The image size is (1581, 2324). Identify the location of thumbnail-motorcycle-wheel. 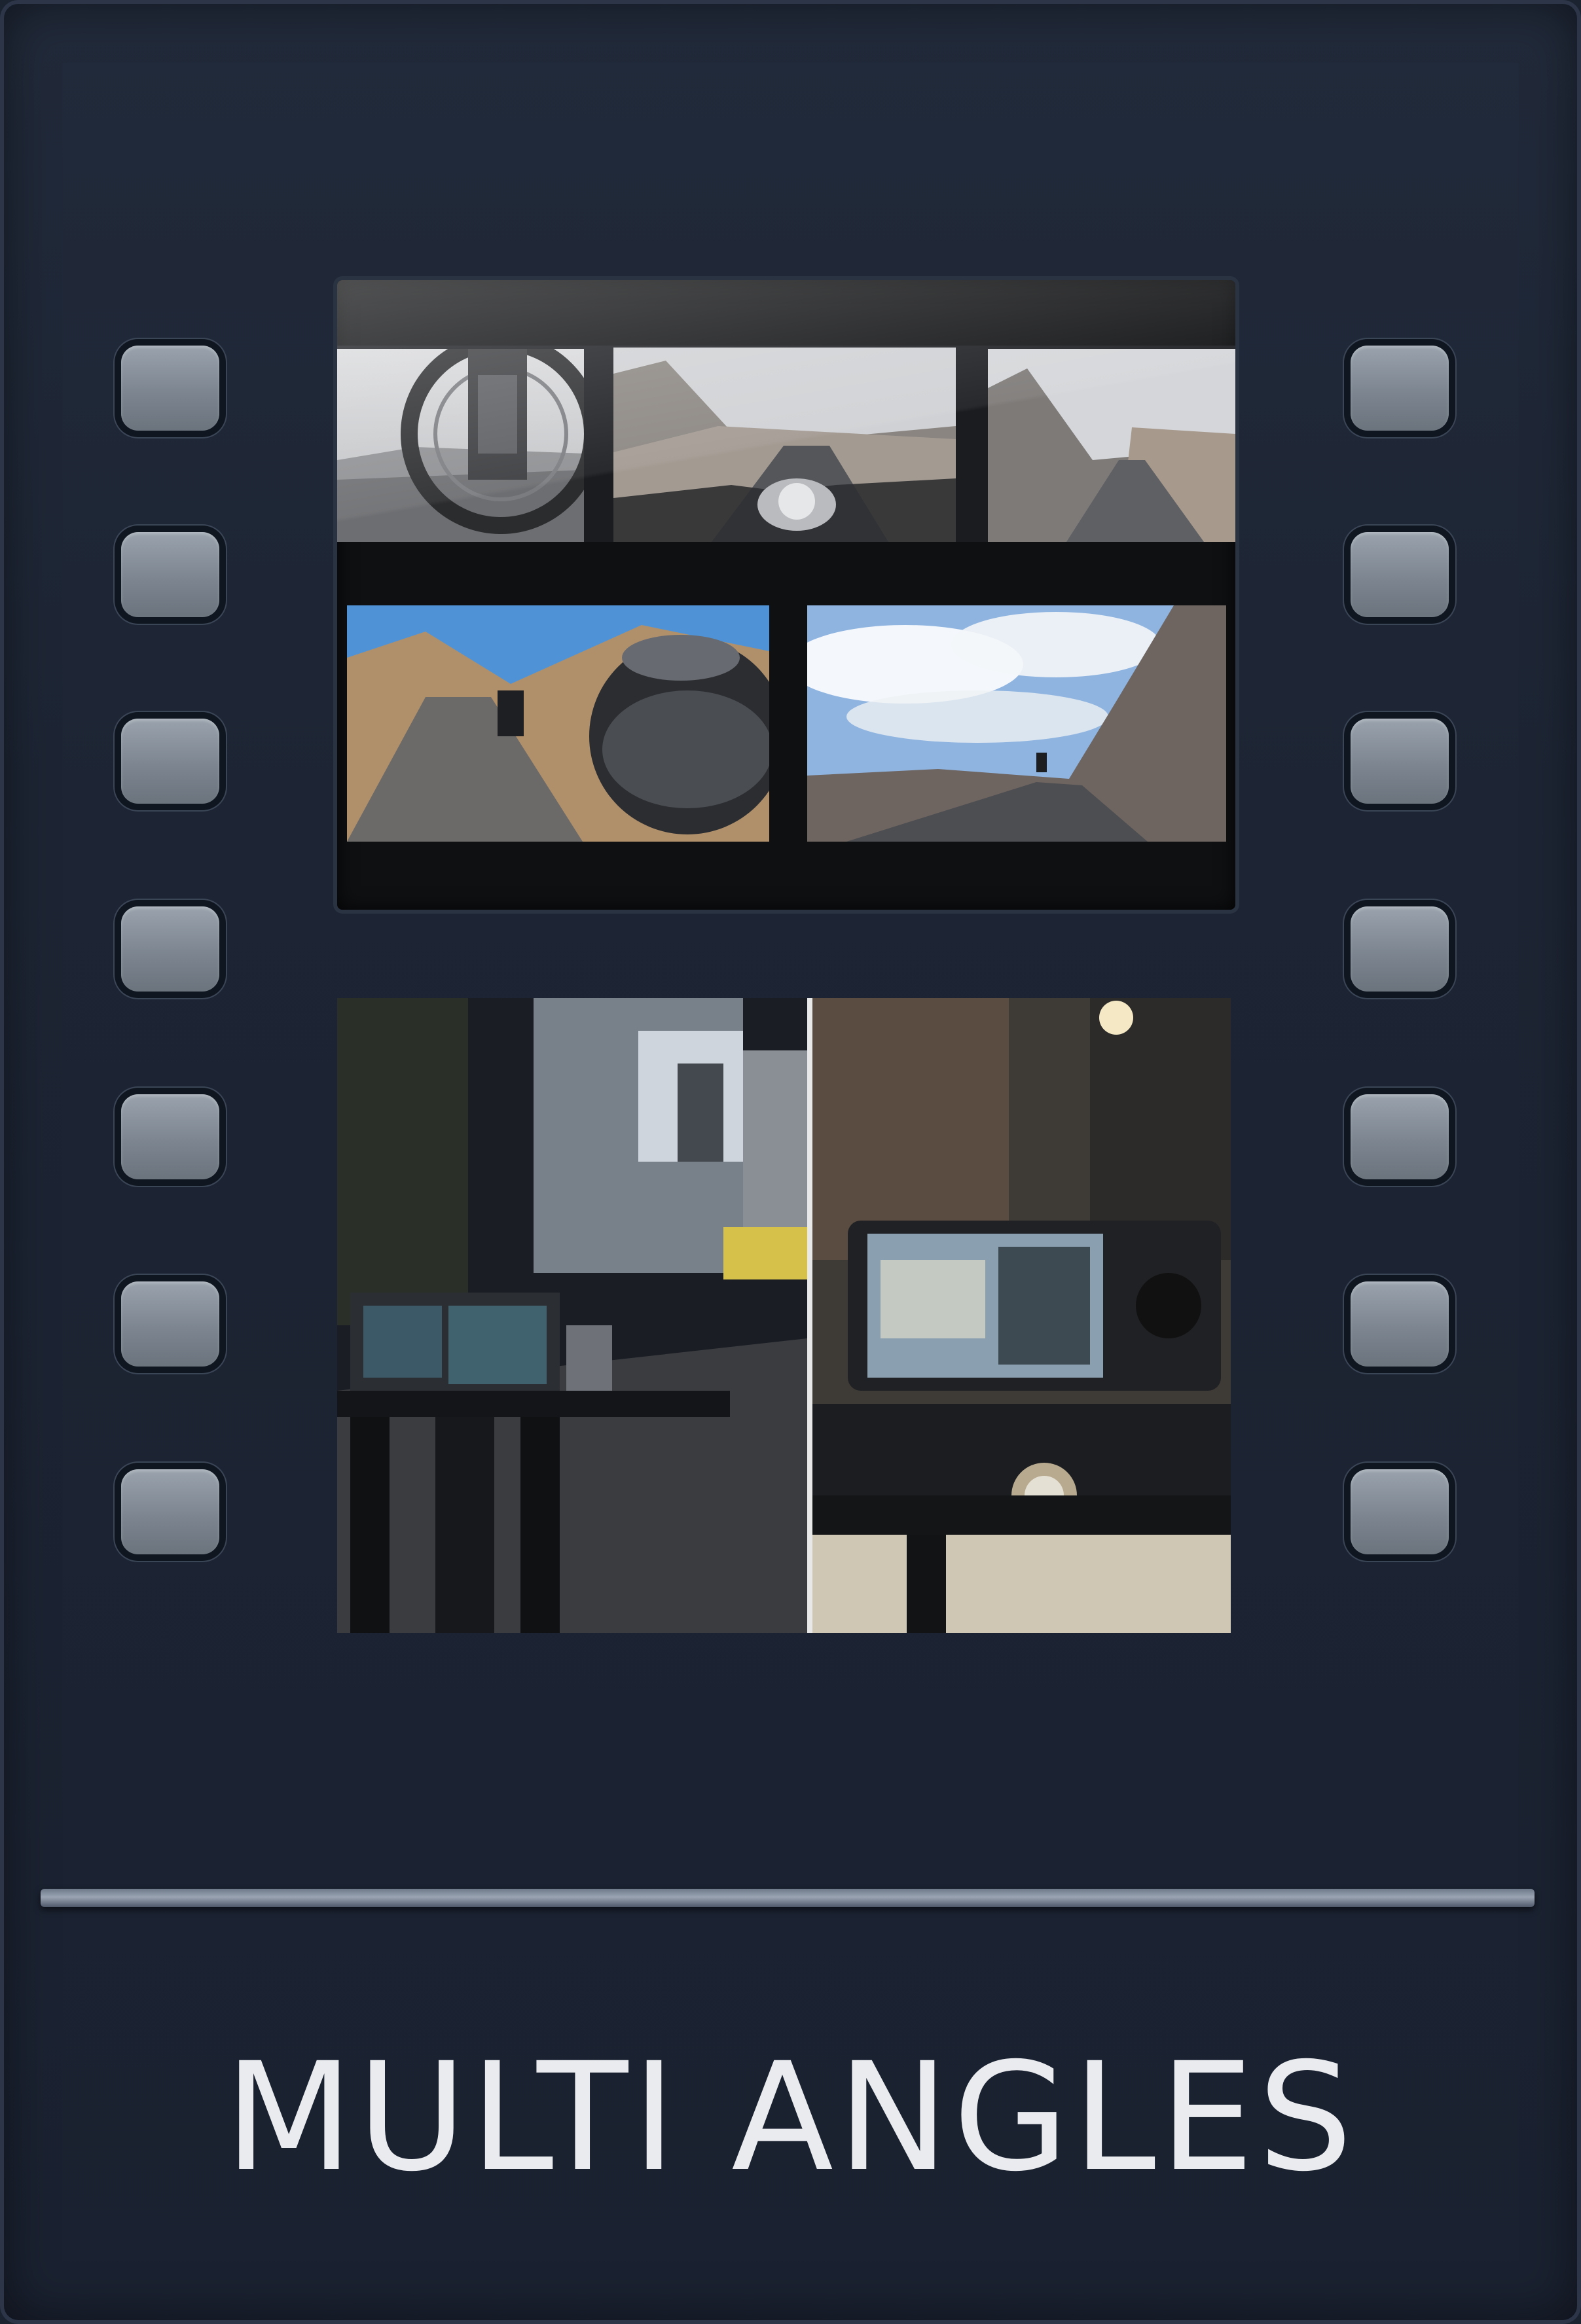
(460, 445).